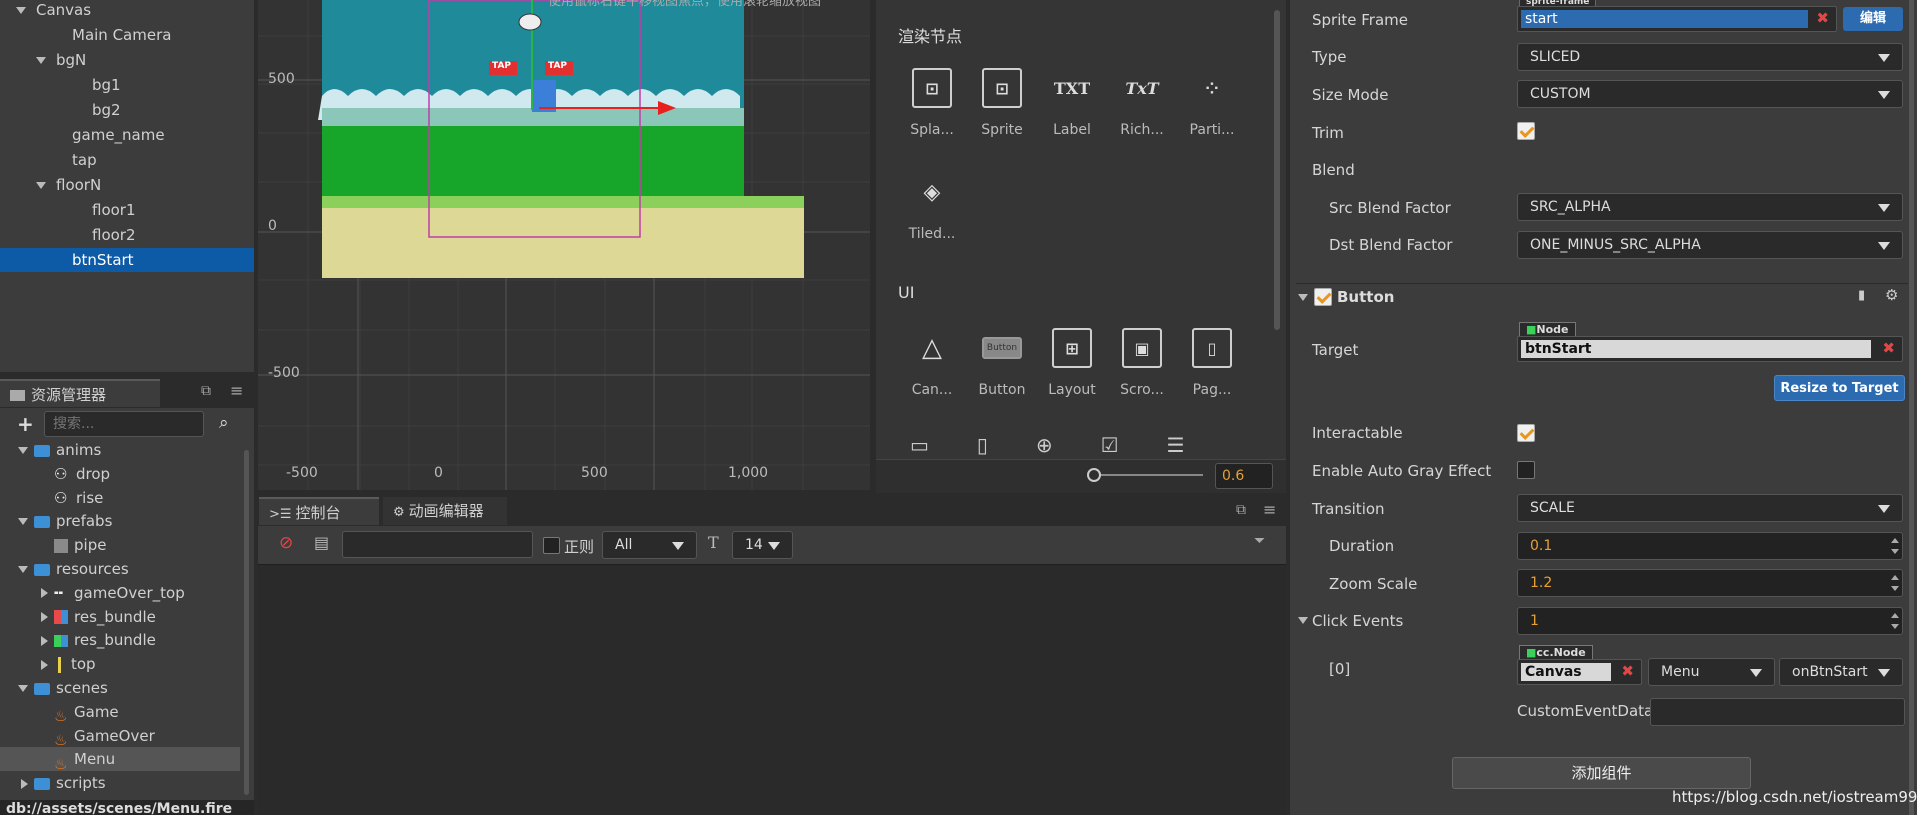 The width and height of the screenshot is (1917, 815). What do you see at coordinates (127, 110) in the screenshot?
I see `hierarchy-node: bg2` at bounding box center [127, 110].